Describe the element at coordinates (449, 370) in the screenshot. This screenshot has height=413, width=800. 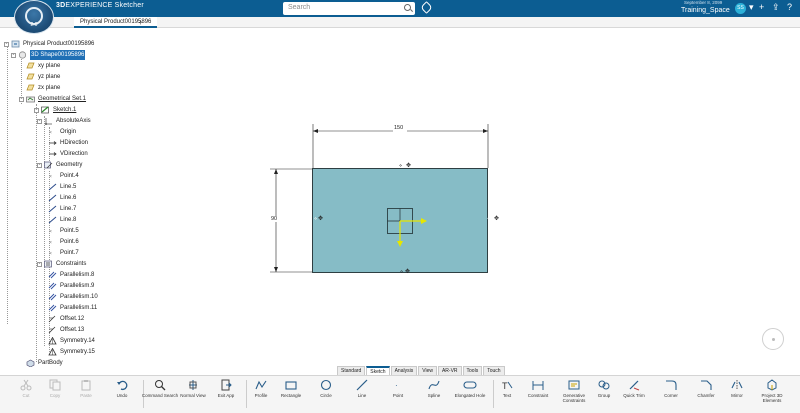
I see `tab-ar-vr: AR-VR` at that location.